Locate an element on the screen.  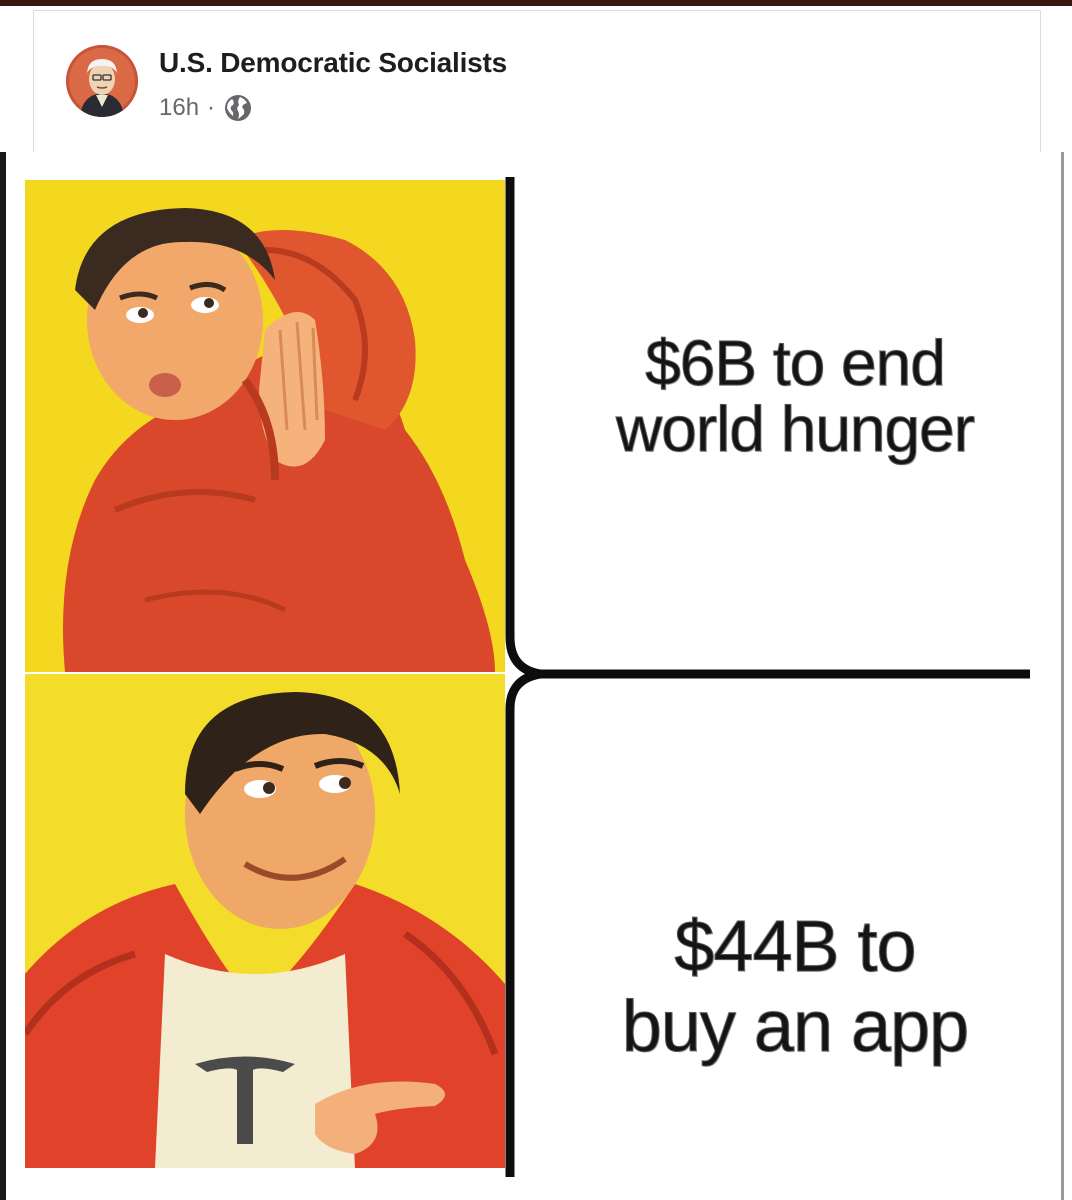
page-name-link: U.S. Democratic Socialists is located at coordinates (333, 63).